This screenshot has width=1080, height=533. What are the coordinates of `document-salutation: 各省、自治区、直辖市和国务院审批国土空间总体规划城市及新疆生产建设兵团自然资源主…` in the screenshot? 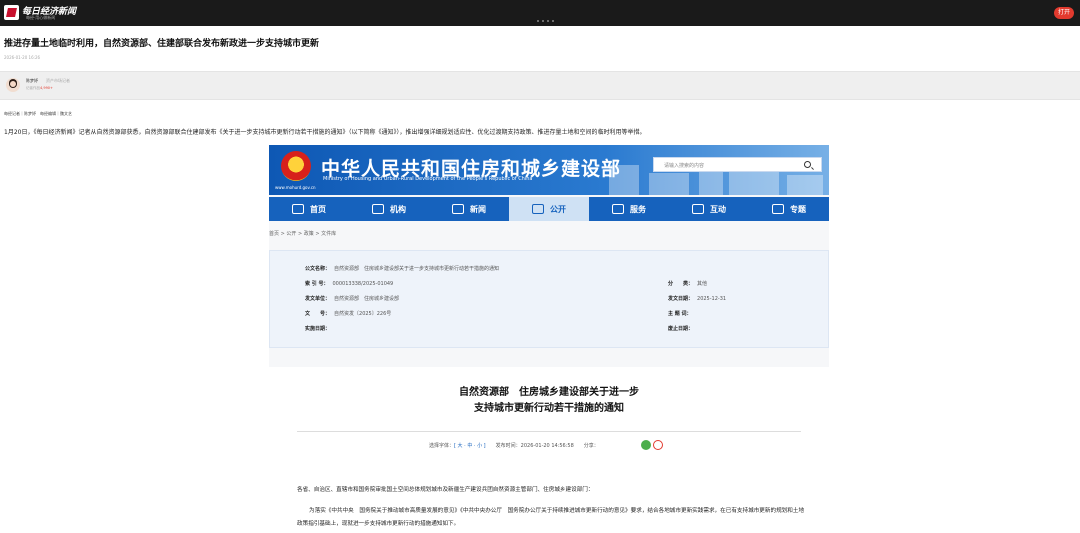 It's located at (445, 490).